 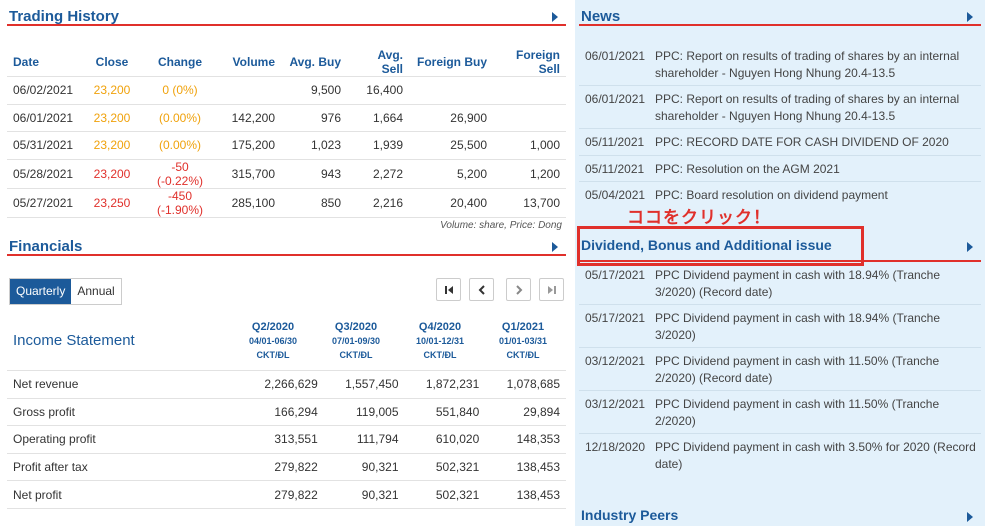 I want to click on trading-history-header: Trading History, so click(x=286, y=13).